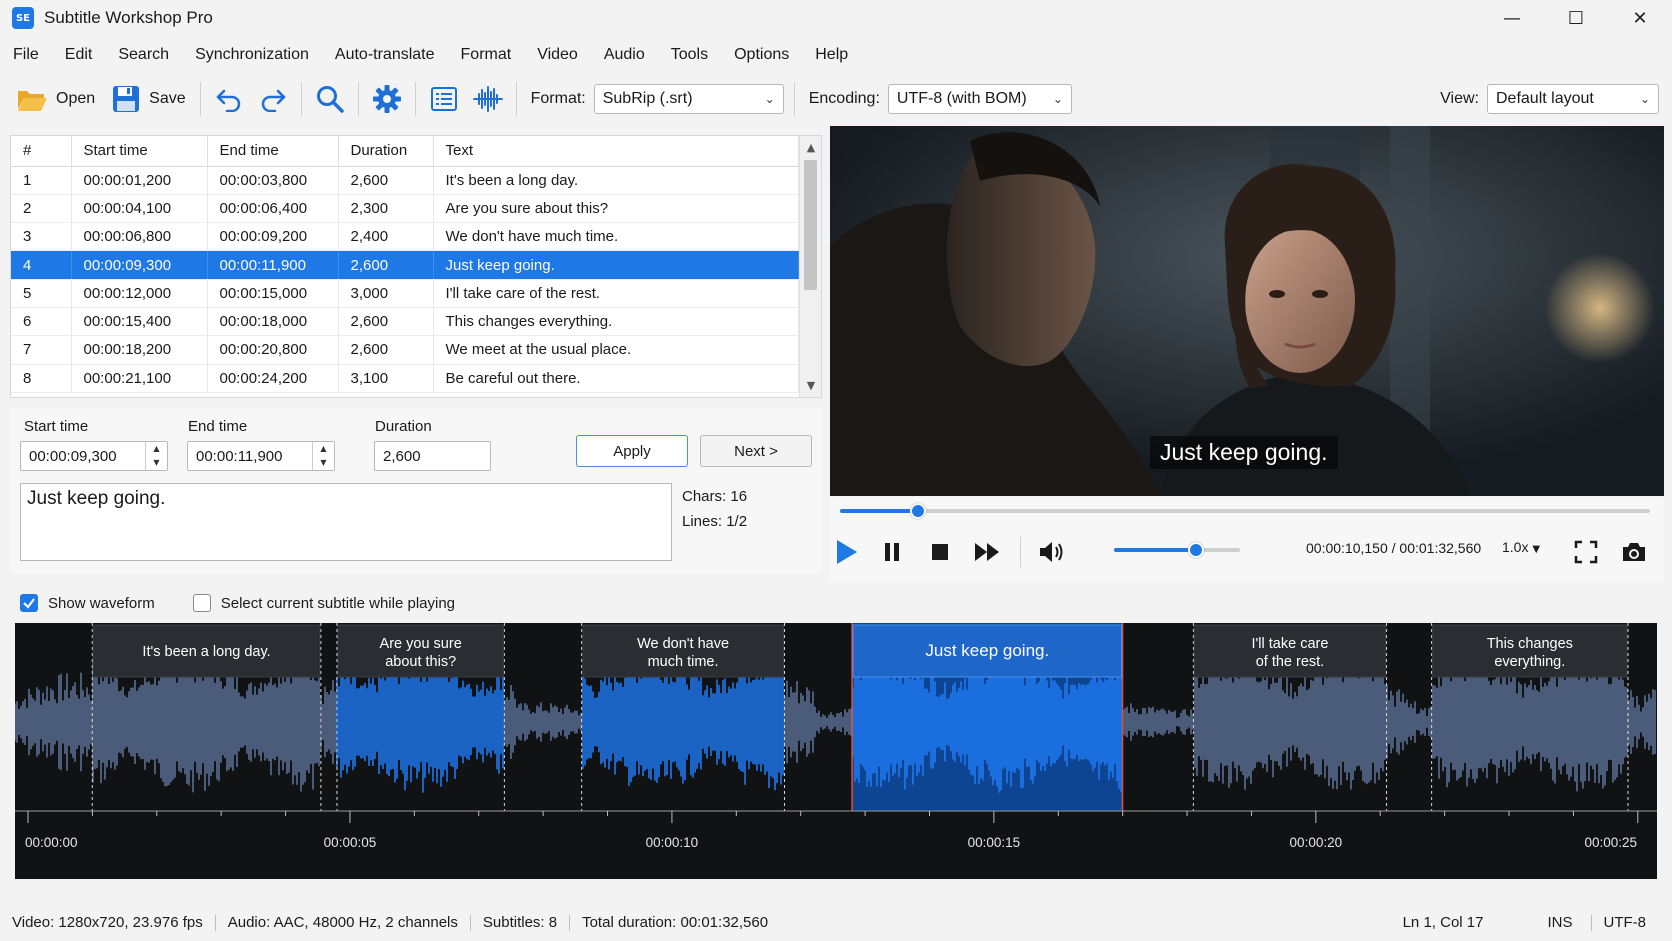 The height and width of the screenshot is (941, 1672). What do you see at coordinates (139, 209) in the screenshot?
I see `cell-start-time: 00:00:04,100` at bounding box center [139, 209].